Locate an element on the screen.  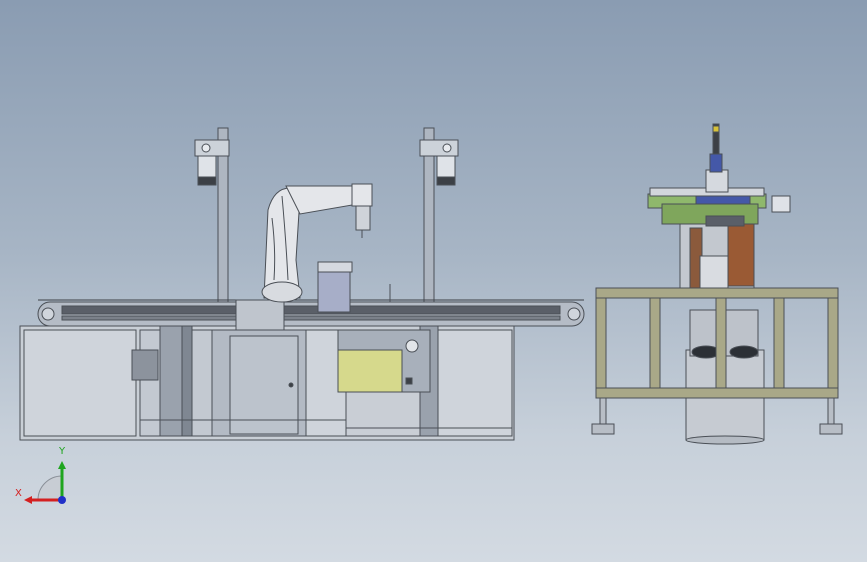
y-axis-arrowhead is located at coordinates (62, 465).